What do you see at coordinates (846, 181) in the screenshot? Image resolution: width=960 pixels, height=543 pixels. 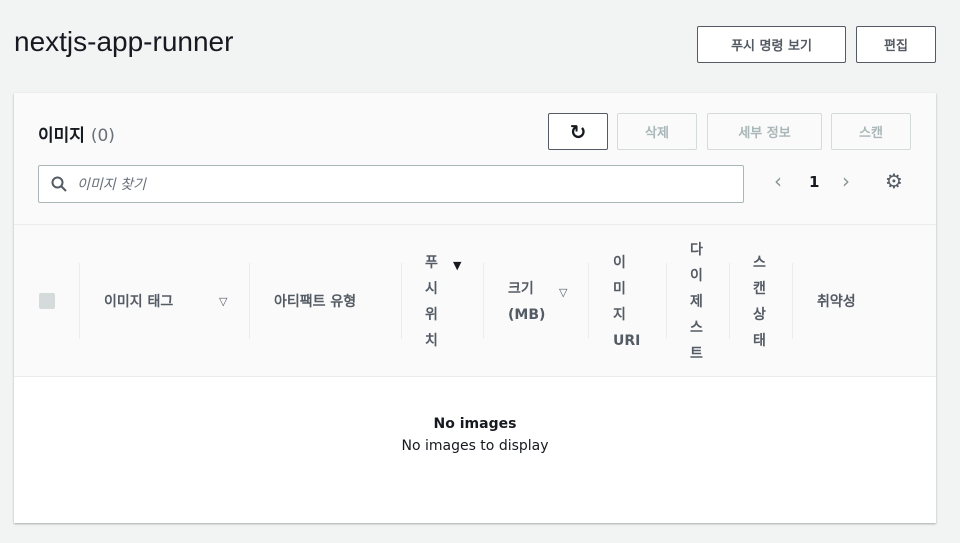 I see `next-page-icon: ›` at bounding box center [846, 181].